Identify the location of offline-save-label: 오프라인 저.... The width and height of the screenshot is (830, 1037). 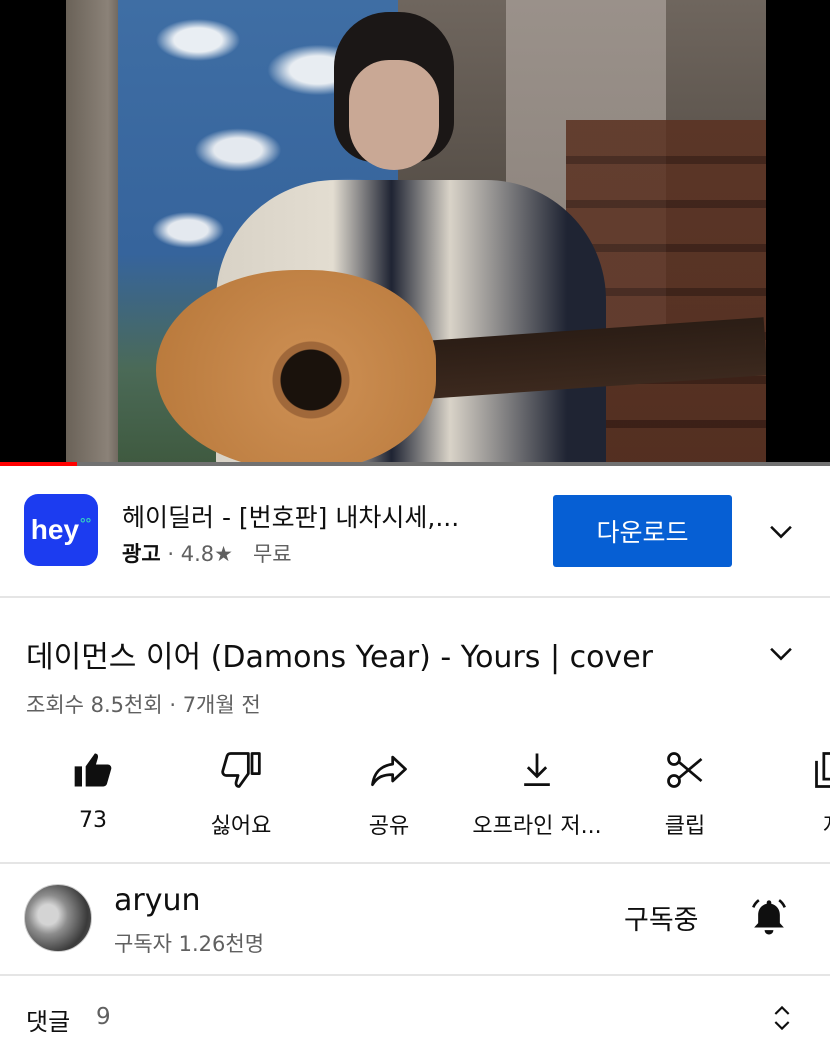
(537, 826).